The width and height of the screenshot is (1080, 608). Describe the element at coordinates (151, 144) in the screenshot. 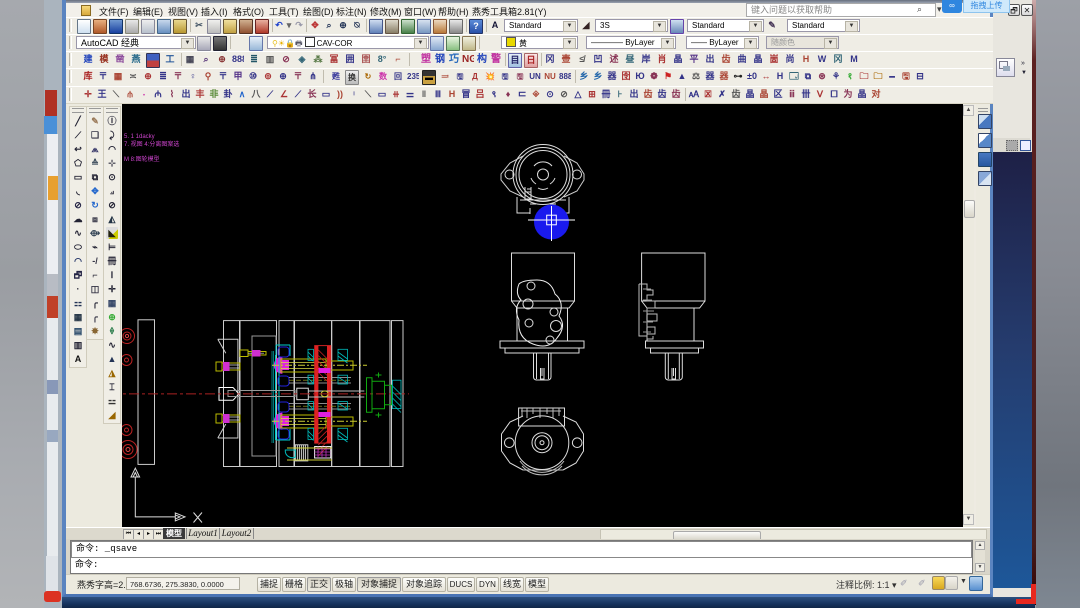

I see `svg-text: 7. 视图 4:分离图案选` at that location.